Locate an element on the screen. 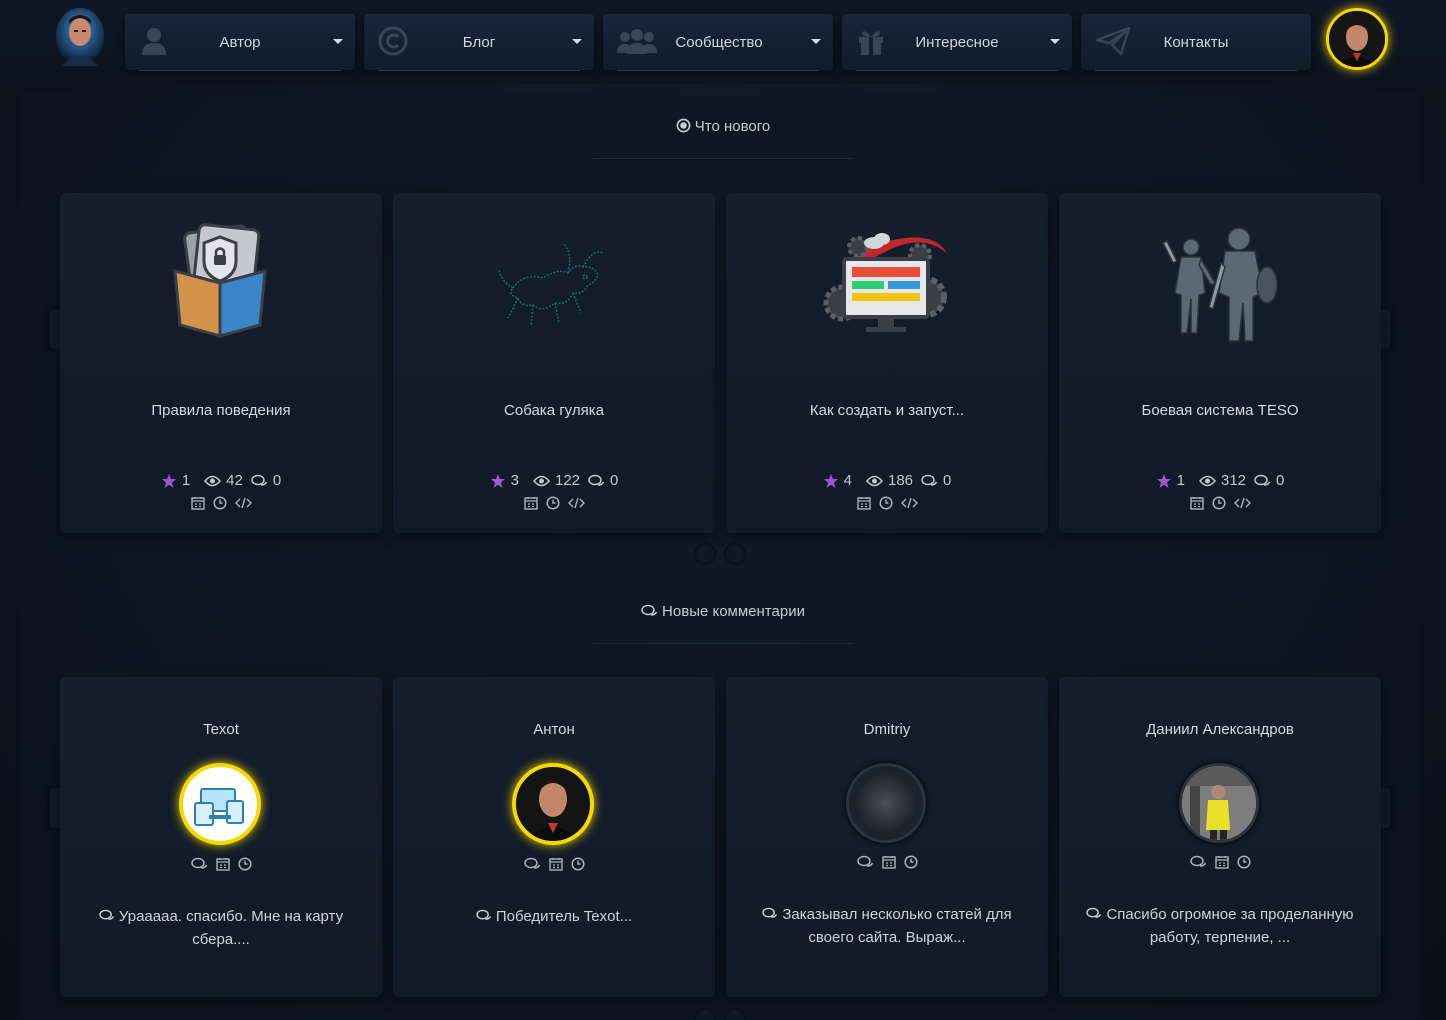  users-icon is located at coordinates (637, 41).